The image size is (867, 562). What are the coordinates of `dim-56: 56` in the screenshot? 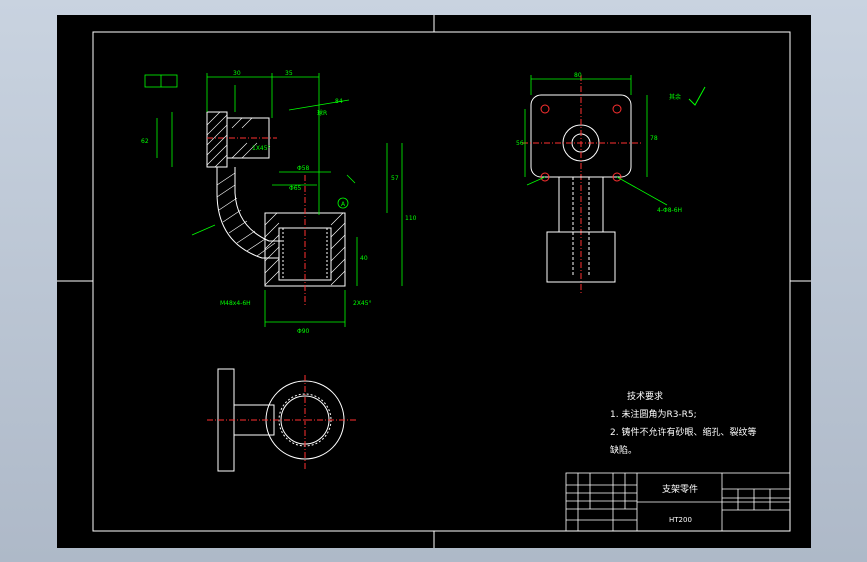 It's located at (520, 143).